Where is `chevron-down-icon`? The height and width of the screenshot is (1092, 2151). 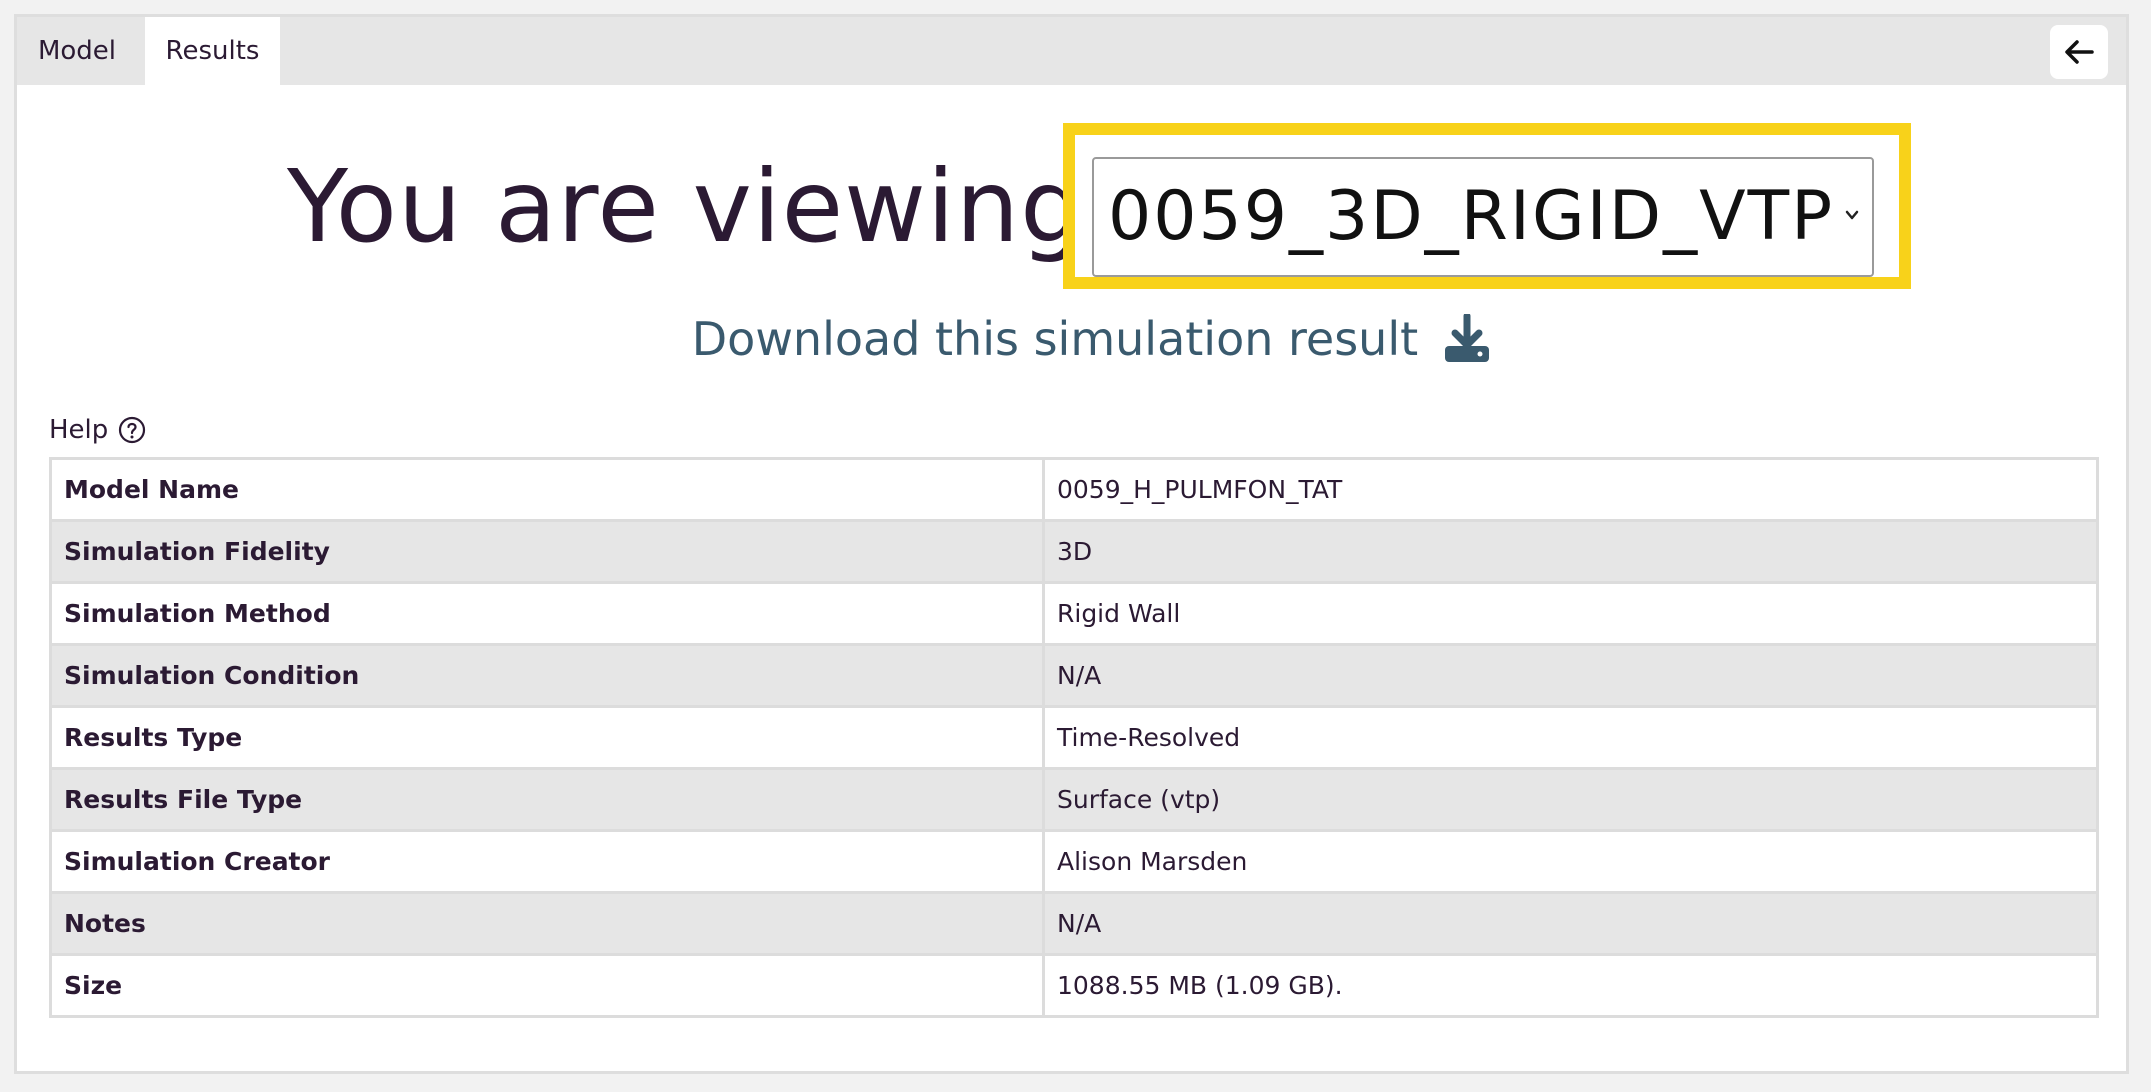
chevron-down-icon is located at coordinates (1852, 215).